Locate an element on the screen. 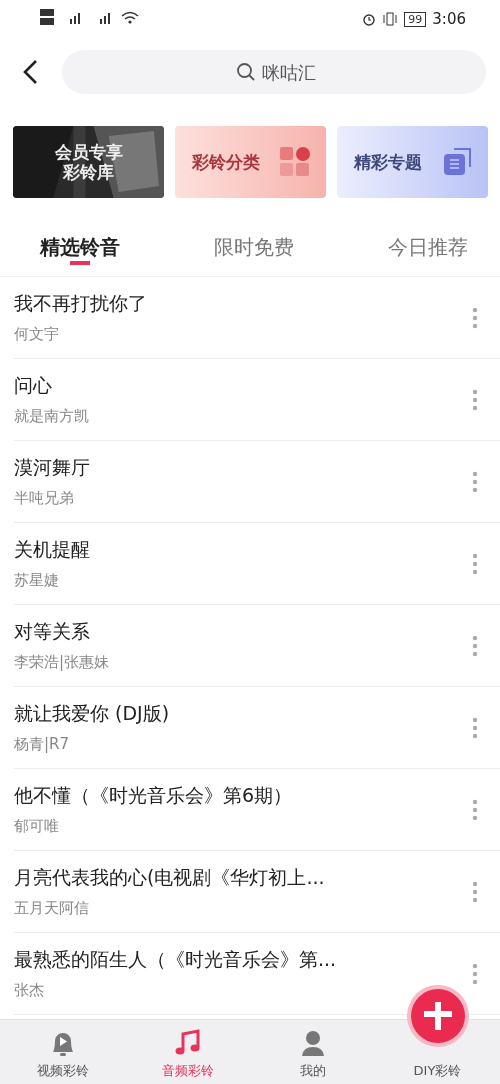  artist-name: 半吨兄弟 is located at coordinates (44, 498).